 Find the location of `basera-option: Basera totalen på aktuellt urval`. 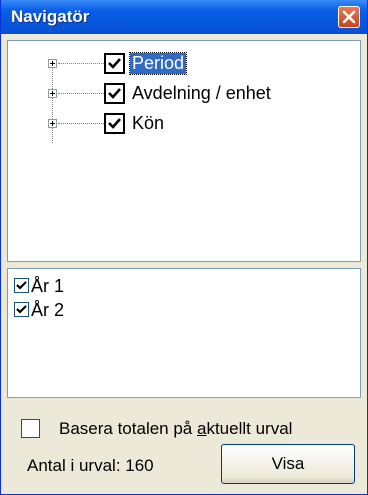

basera-option: Basera totalen på aktuellt urval is located at coordinates (186, 430).